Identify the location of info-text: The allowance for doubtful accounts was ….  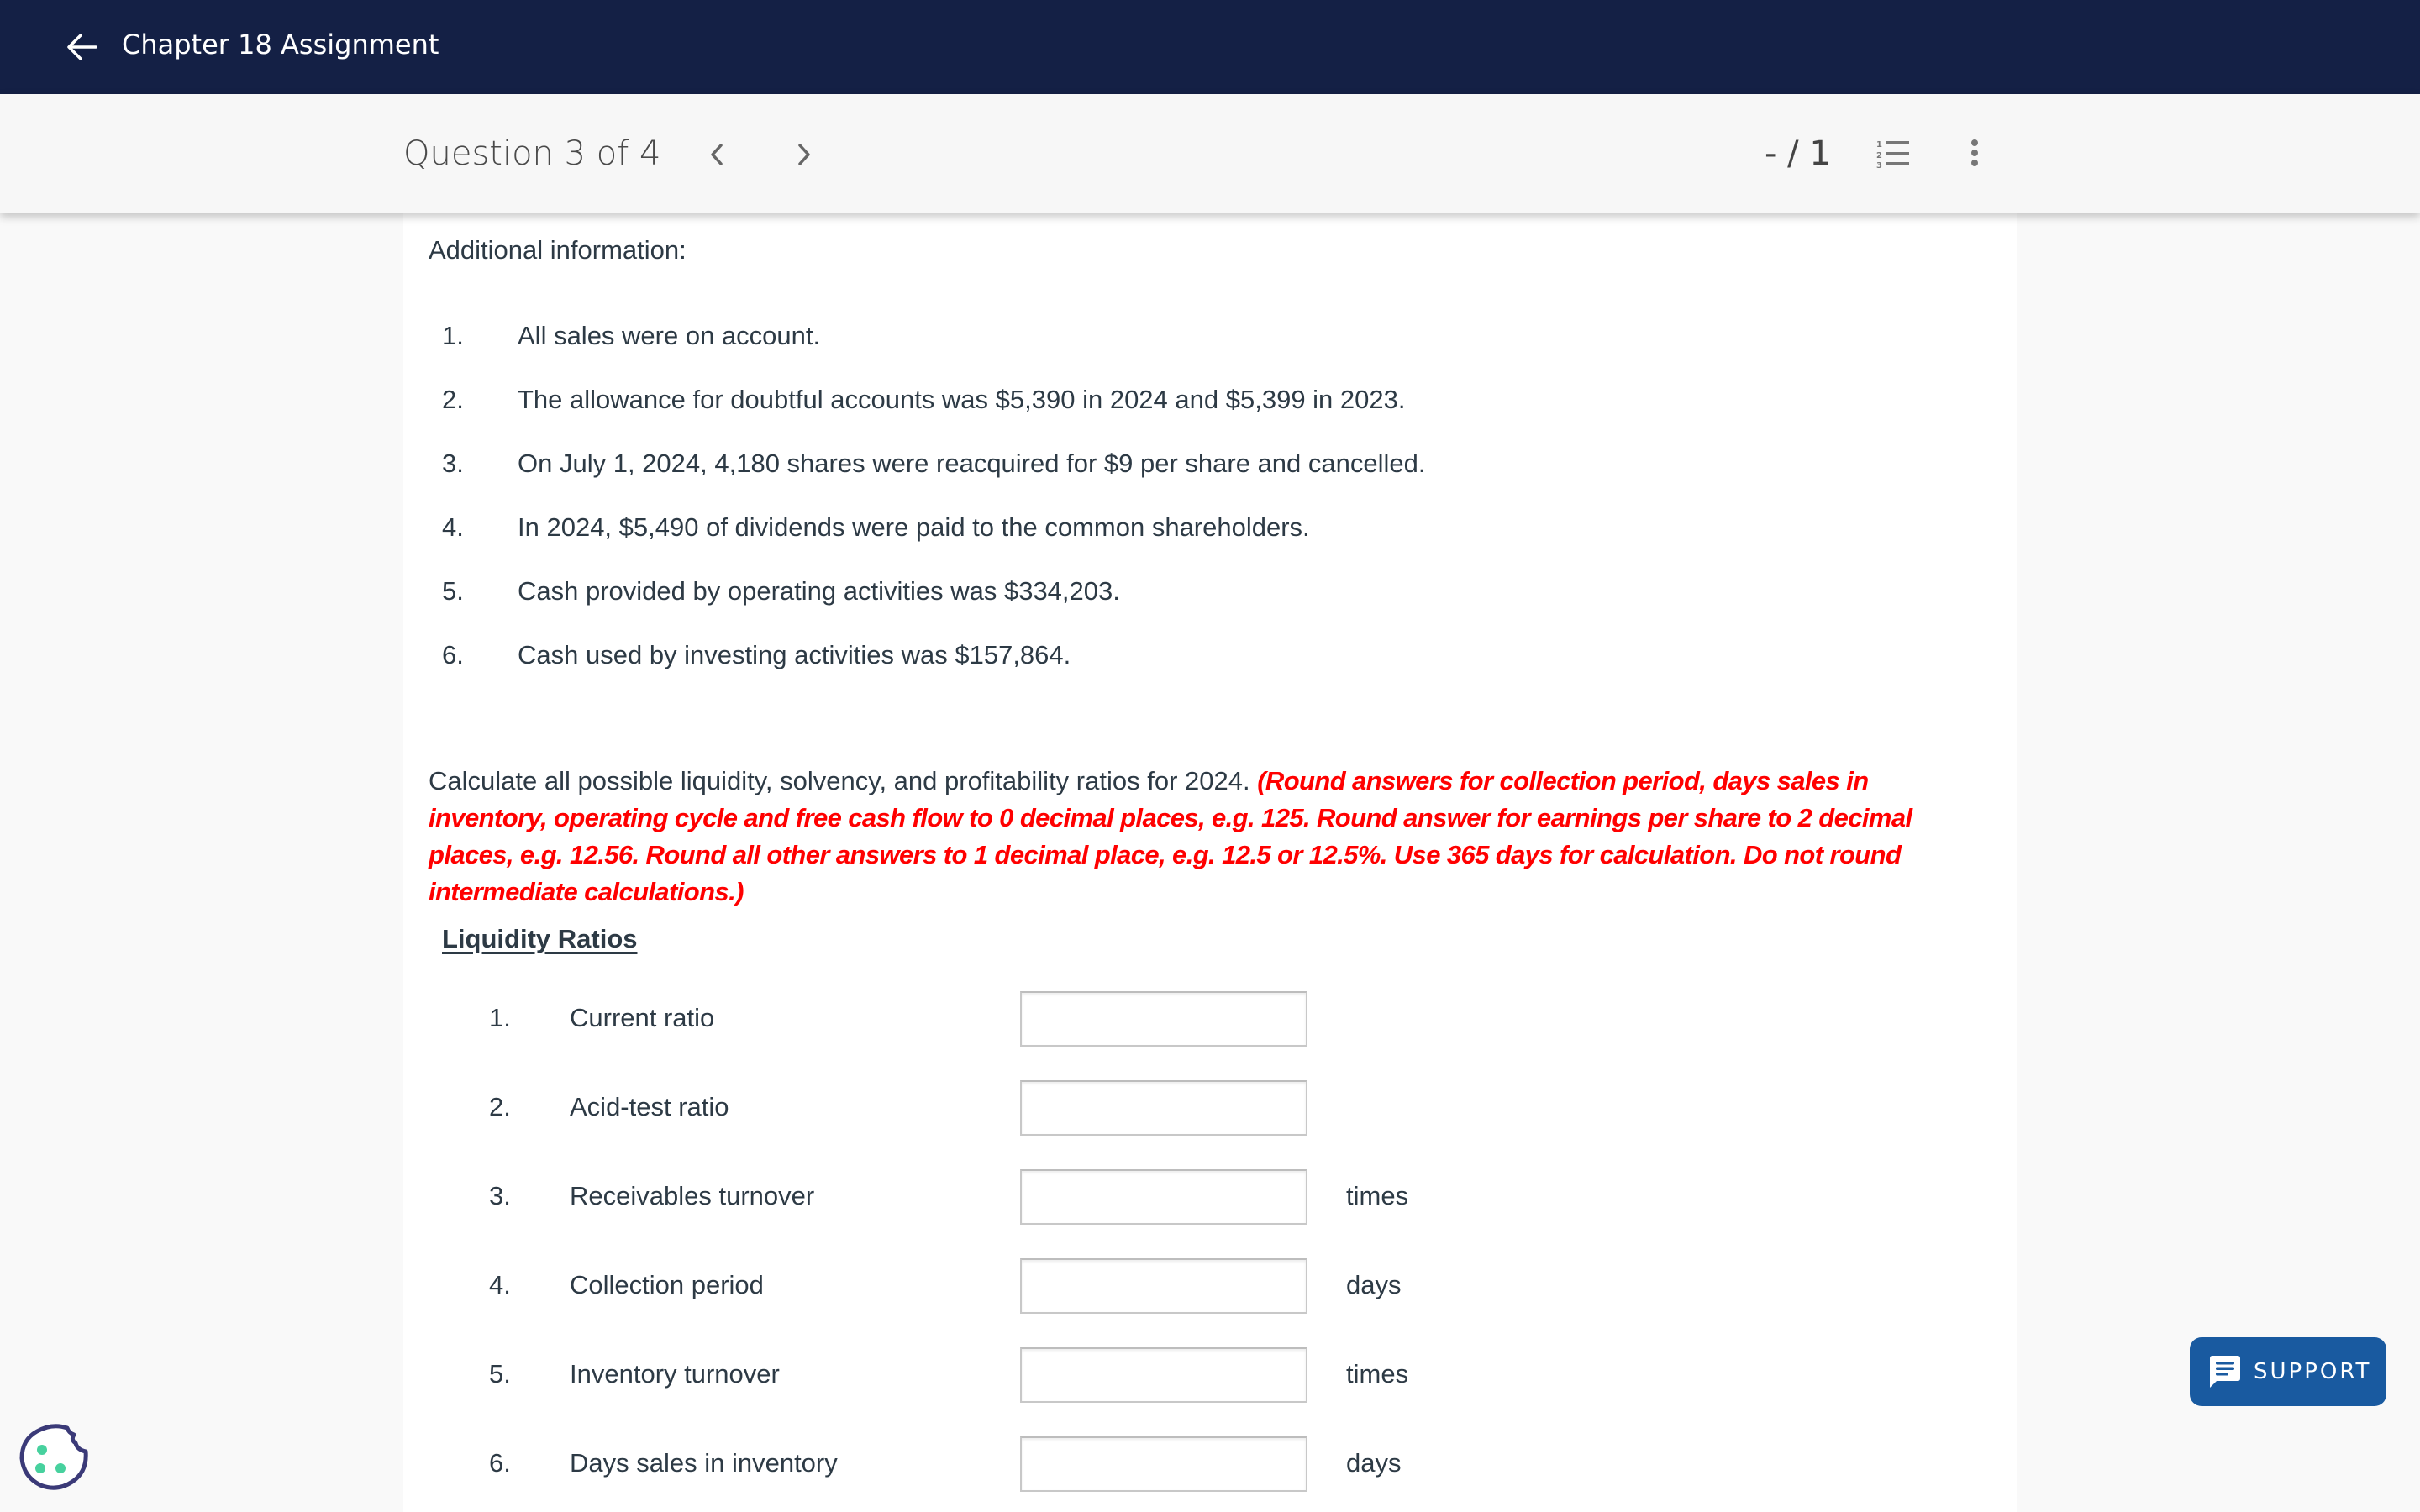
(962, 399).